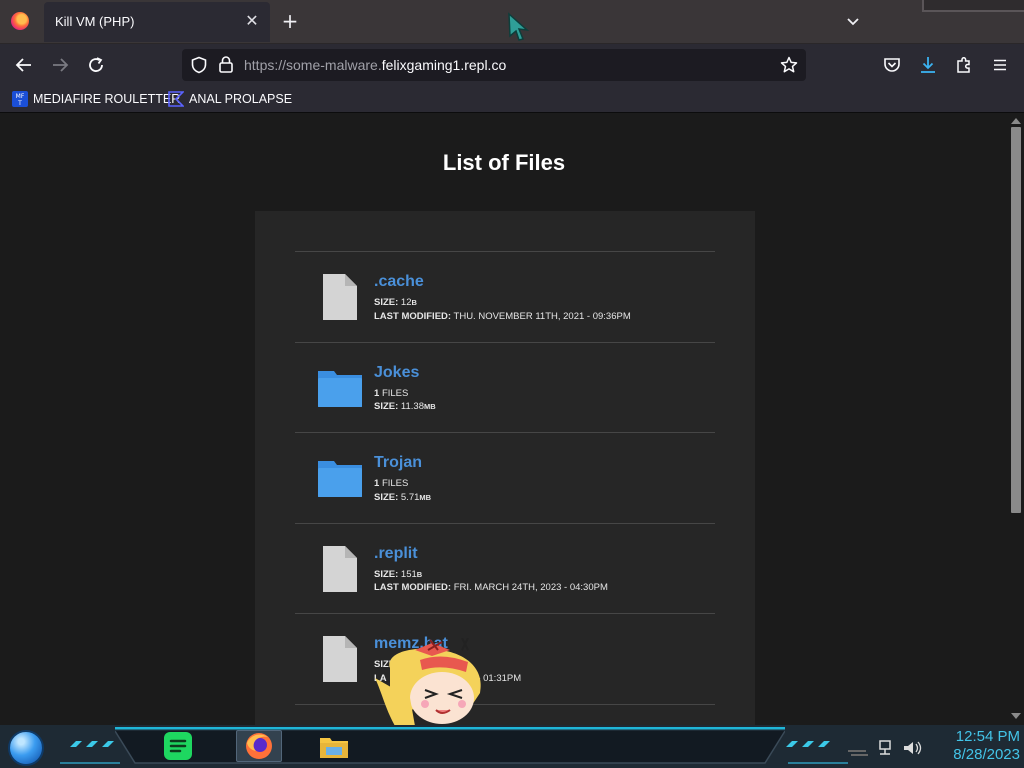 Image resolution: width=1024 pixels, height=768 pixels. I want to click on meta-unit: B, so click(414, 302).